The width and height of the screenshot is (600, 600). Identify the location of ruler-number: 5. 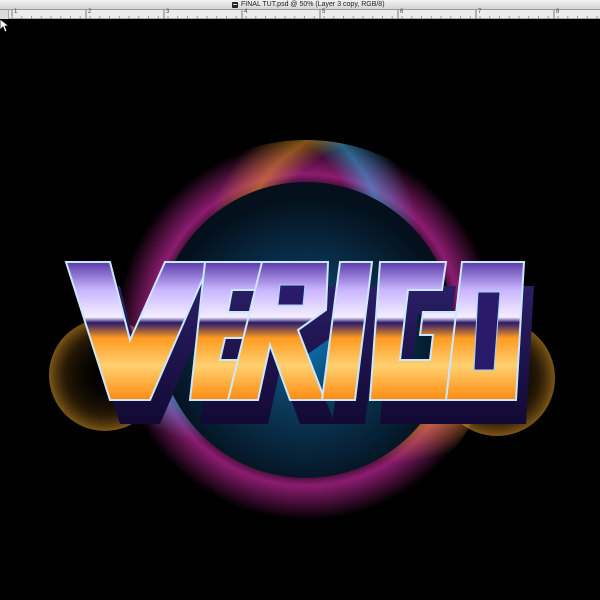
(324, 12).